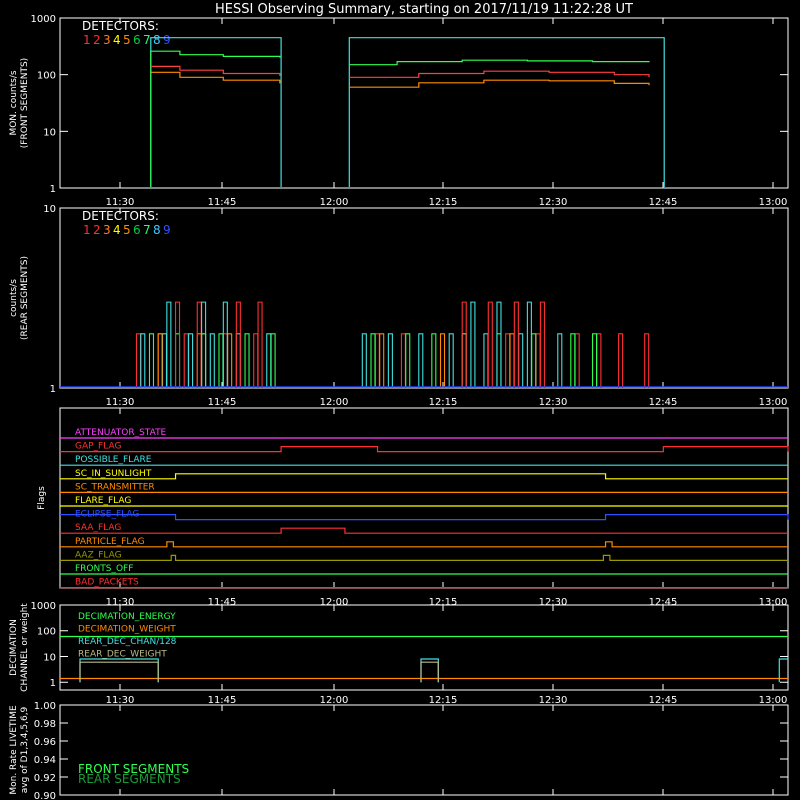 This screenshot has height=800, width=800. I want to click on legend-entry: REAR_DEC_CHAN/128, so click(127, 642).